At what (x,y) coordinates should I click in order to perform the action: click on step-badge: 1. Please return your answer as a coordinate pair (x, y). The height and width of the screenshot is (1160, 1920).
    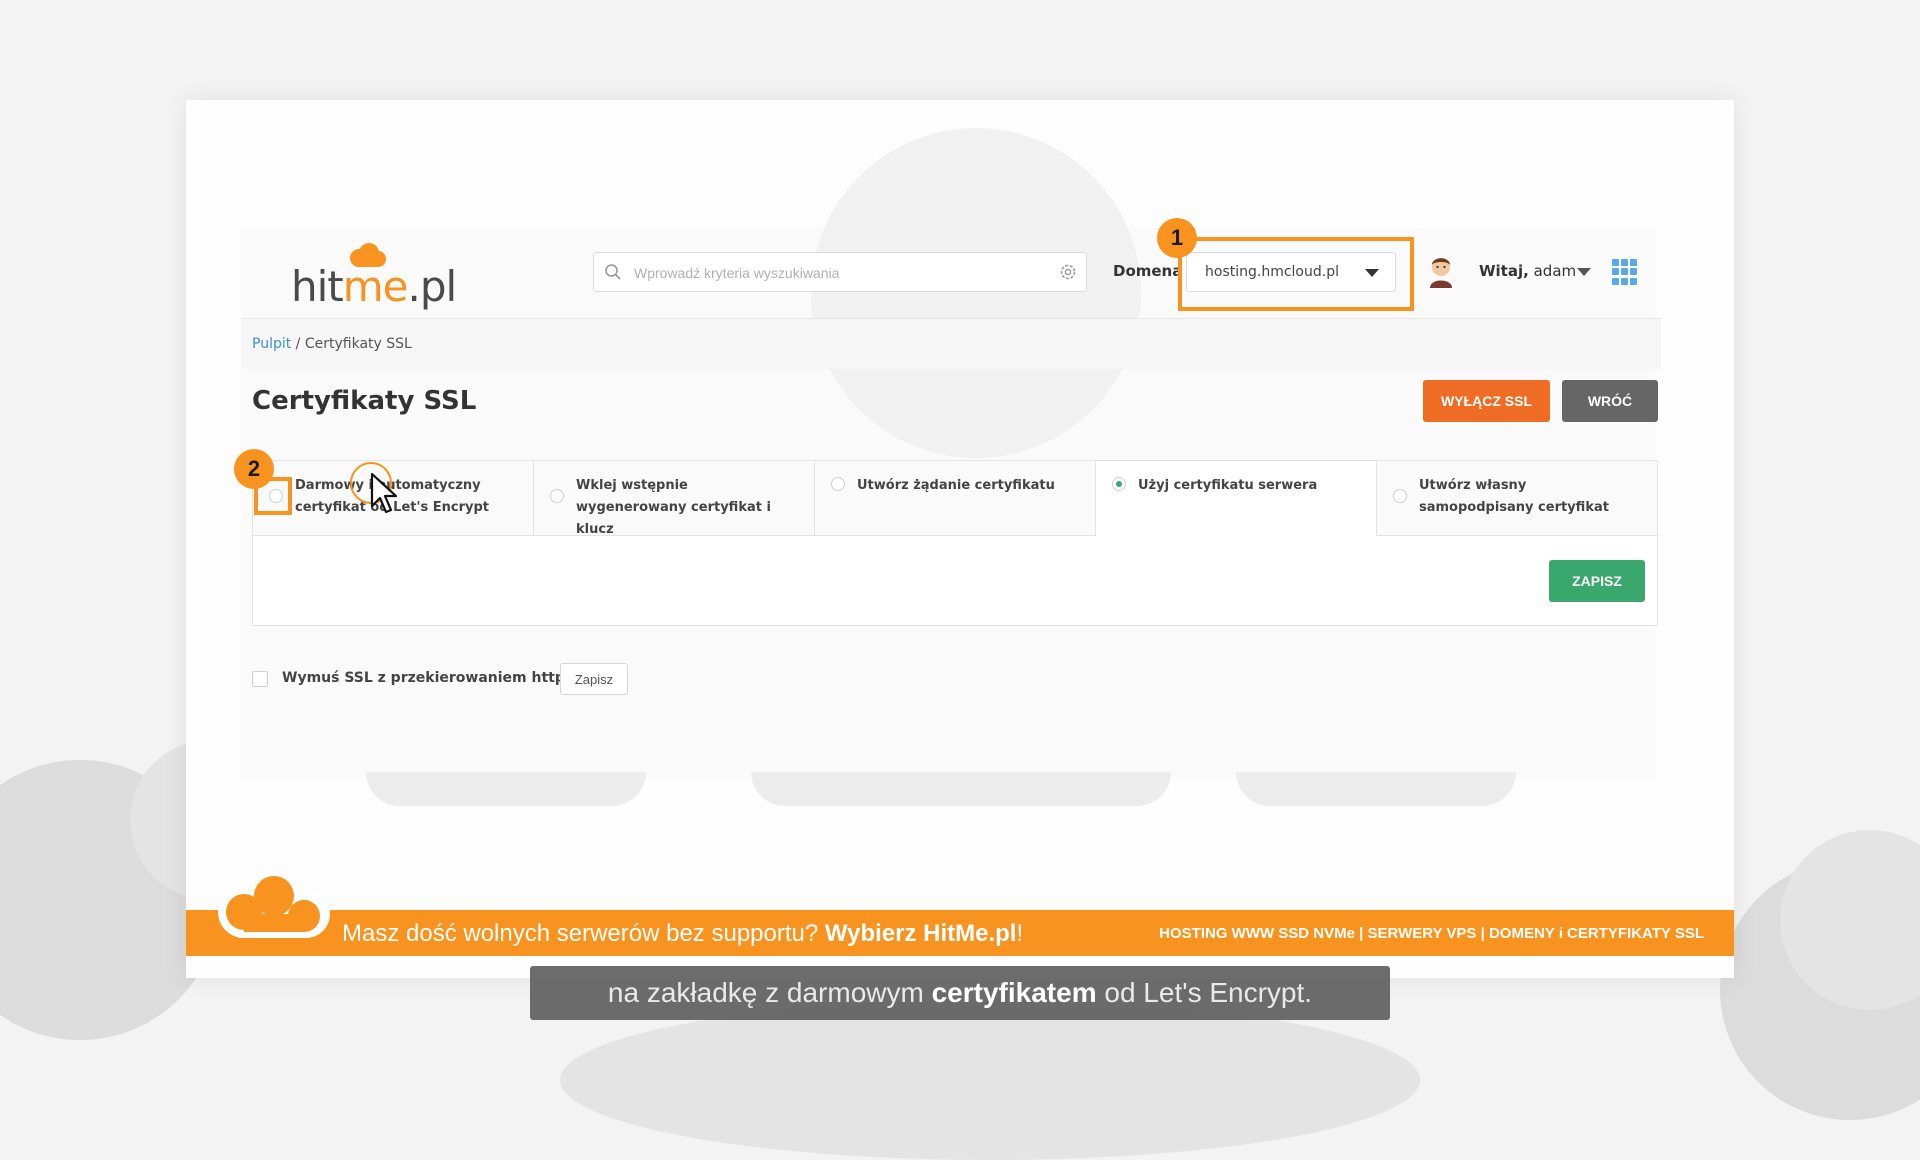
    Looking at the image, I should click on (1177, 238).